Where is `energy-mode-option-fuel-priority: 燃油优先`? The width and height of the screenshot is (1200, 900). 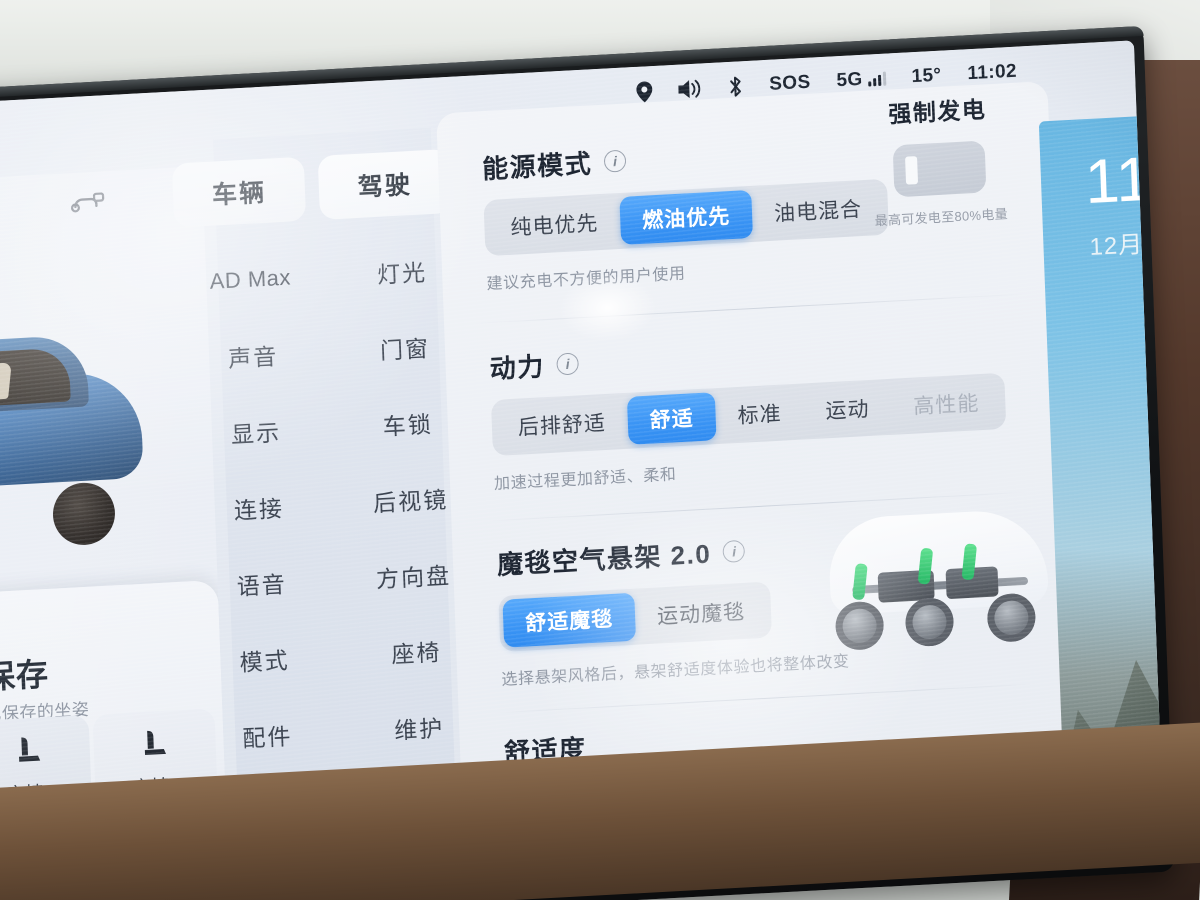 energy-mode-option-fuel-priority: 燃油优先 is located at coordinates (686, 217).